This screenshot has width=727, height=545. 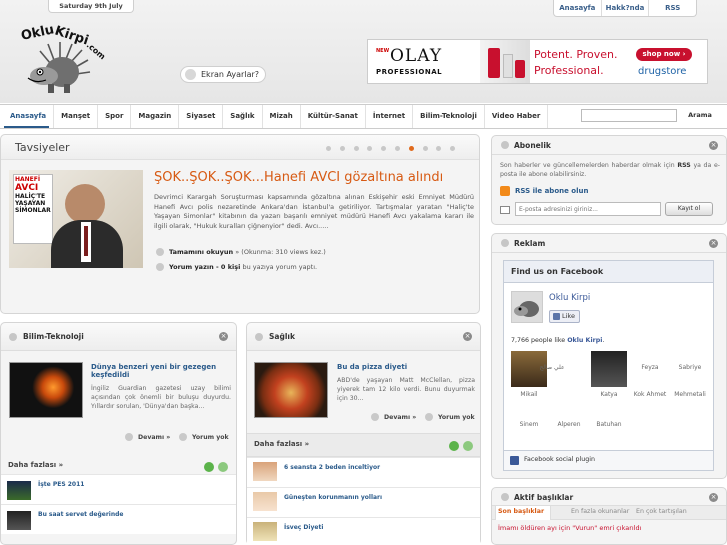 I want to click on facebook-icon, so click(x=514, y=460).